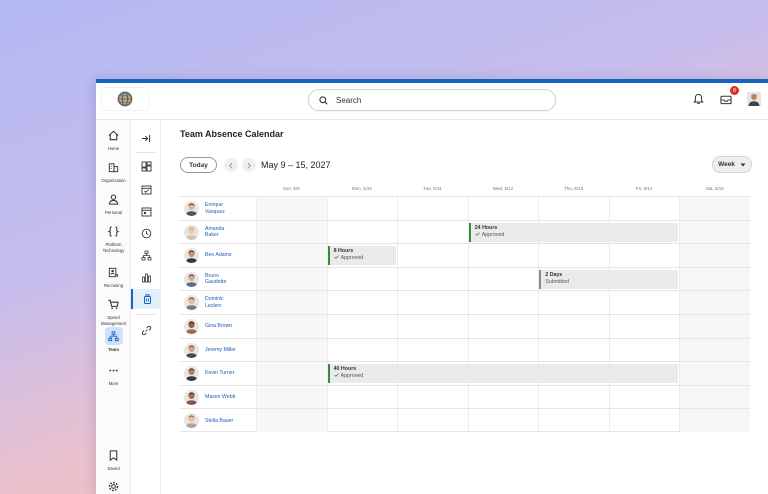 The width and height of the screenshot is (768, 494). What do you see at coordinates (113, 203) in the screenshot?
I see `rail-item-personal: Personal` at bounding box center [113, 203].